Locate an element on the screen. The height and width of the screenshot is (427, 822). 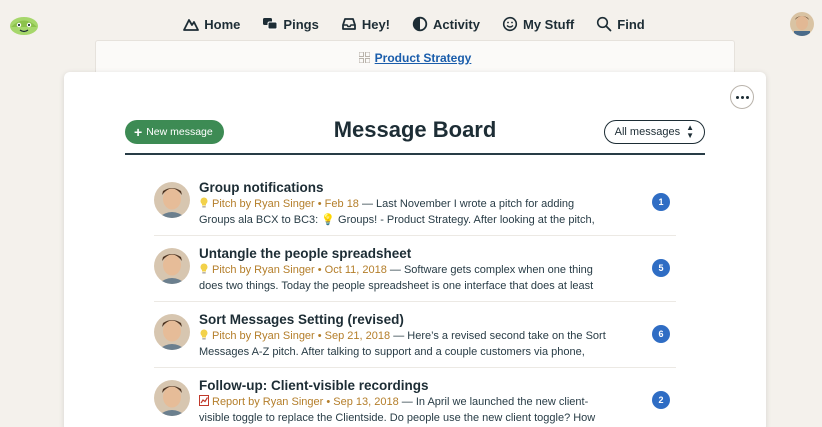
message-title: Untangle the people spreadsheet is located at coordinates (421, 253).